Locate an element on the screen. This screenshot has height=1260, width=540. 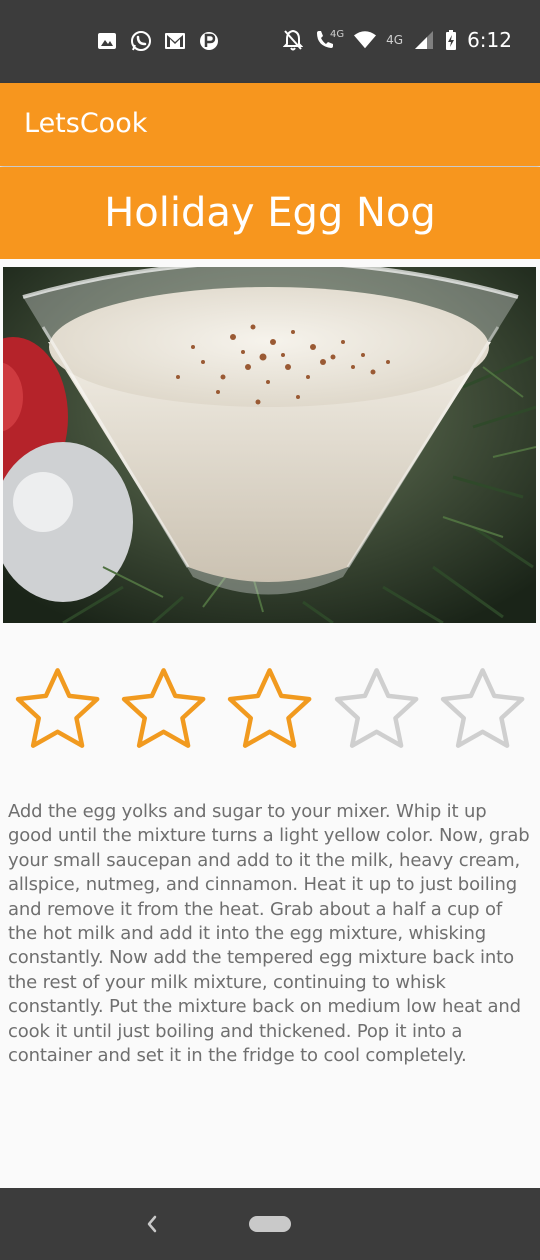
battery-charging-icon is located at coordinates (451, 40).